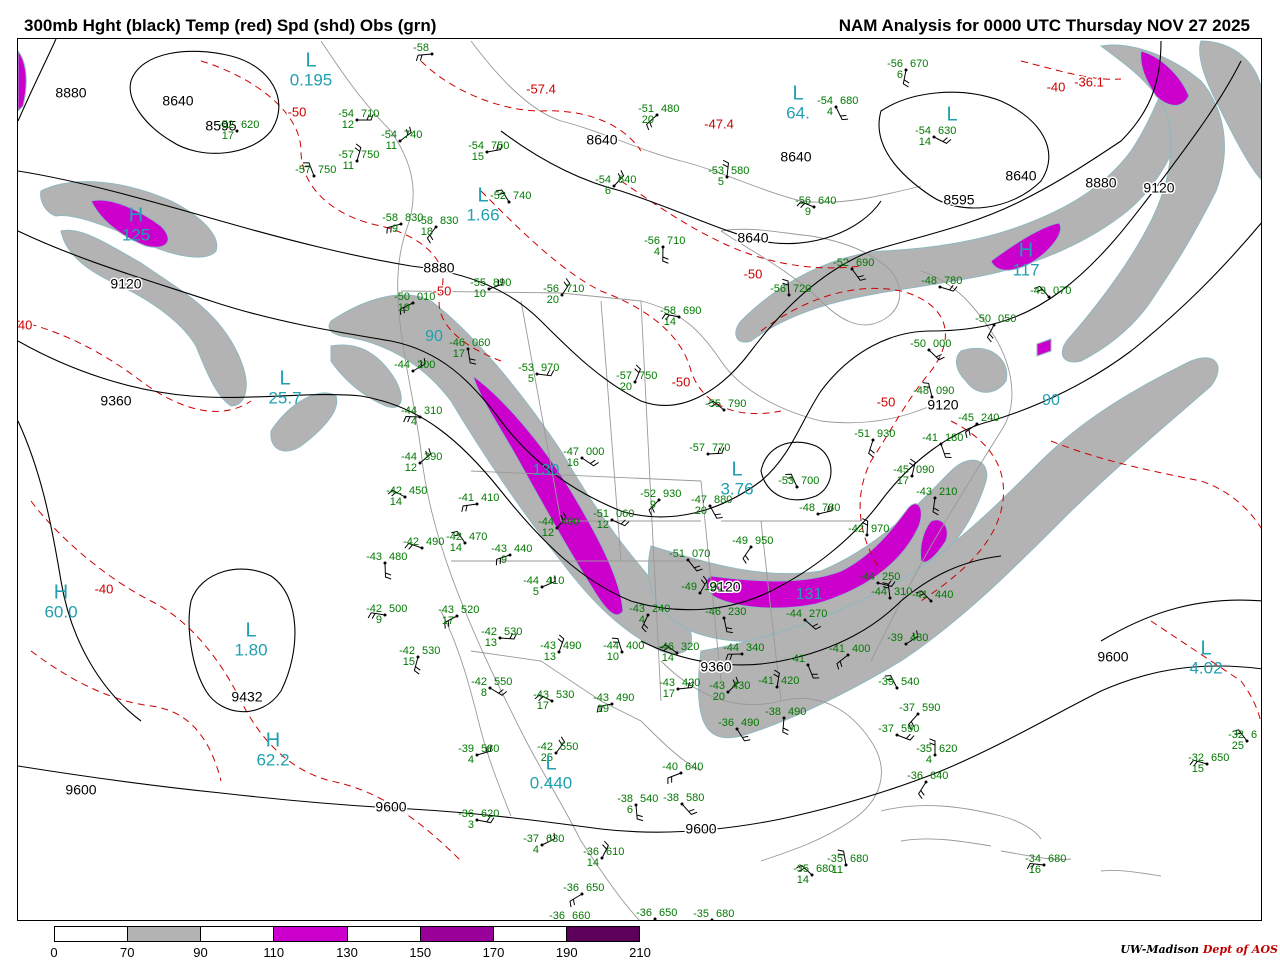 The width and height of the screenshot is (1280, 960). I want to click on station-dewpoint-depression: 4, so click(830, 112).